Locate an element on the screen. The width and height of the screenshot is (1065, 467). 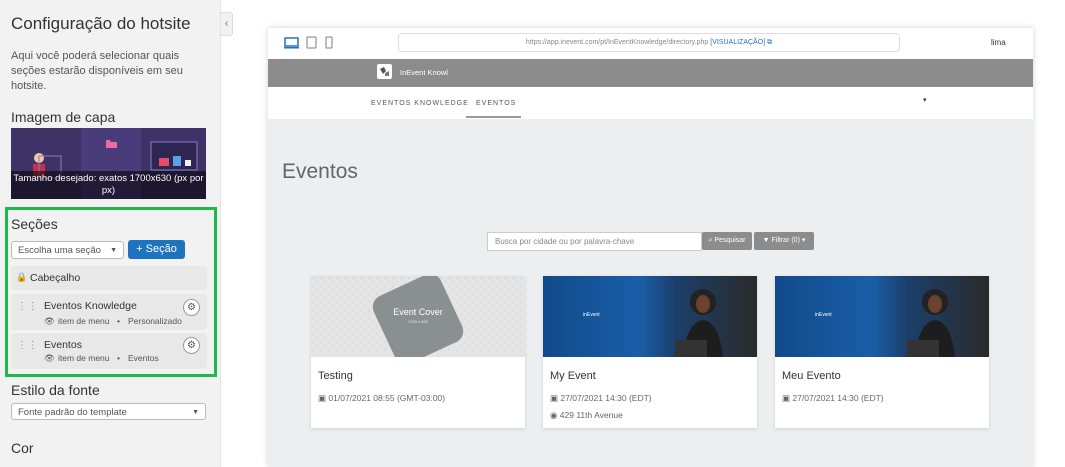
site-name: InEvent Knowl is located at coordinates (424, 72).